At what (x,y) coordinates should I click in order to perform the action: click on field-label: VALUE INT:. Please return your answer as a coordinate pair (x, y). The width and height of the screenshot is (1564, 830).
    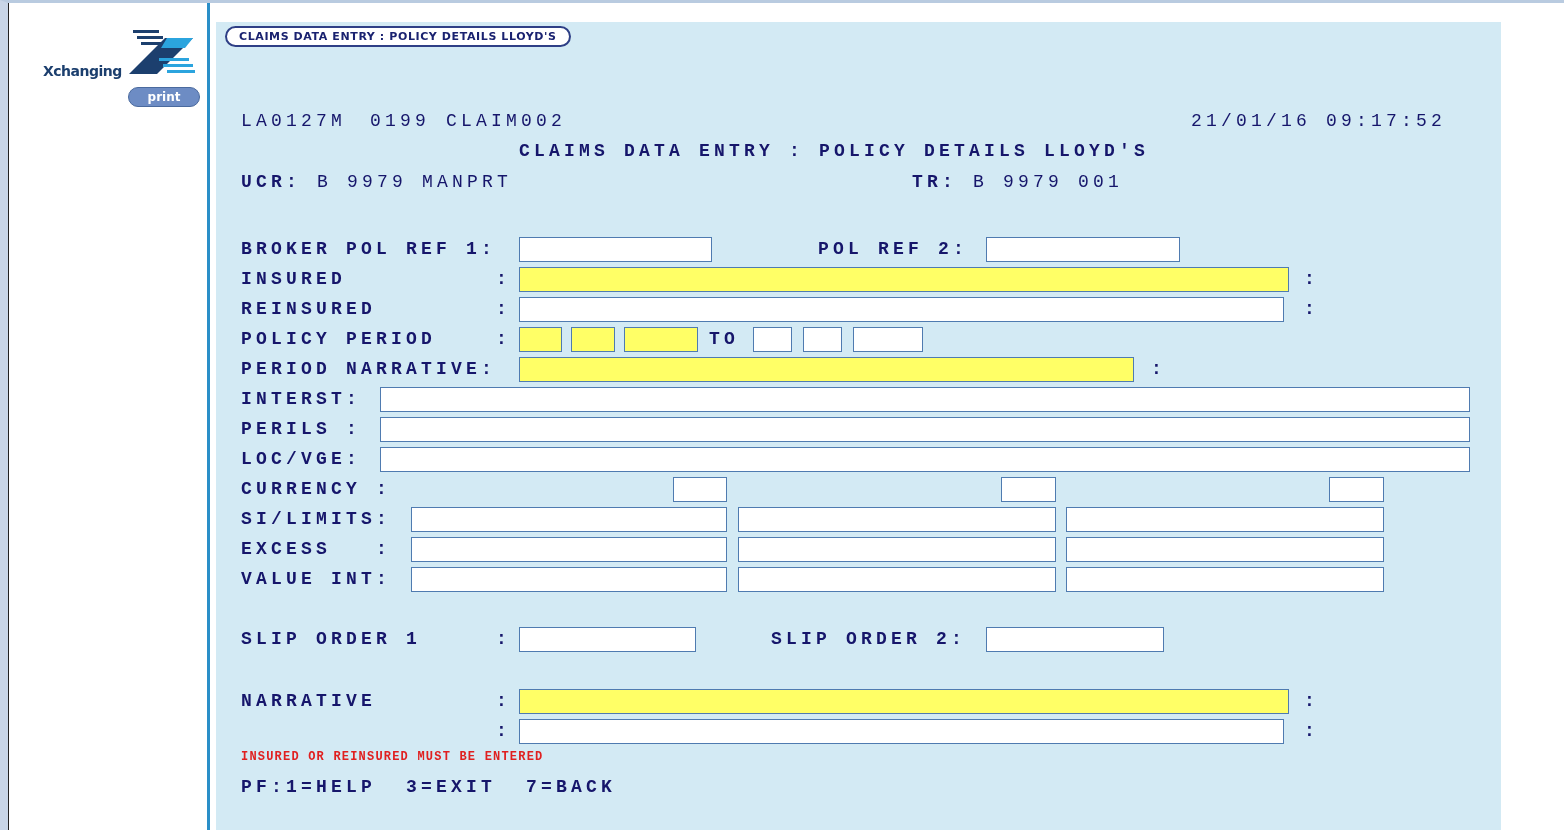
    Looking at the image, I should click on (317, 579).